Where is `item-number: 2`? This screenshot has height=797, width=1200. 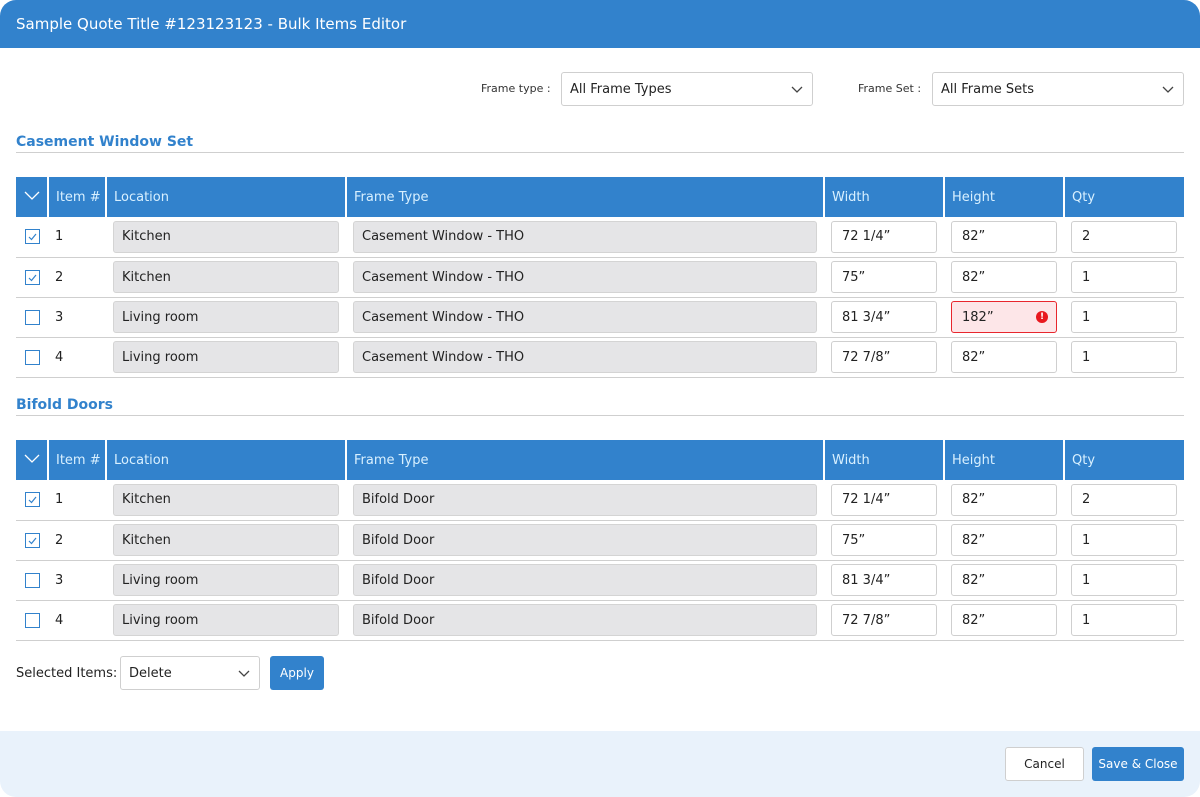 item-number: 2 is located at coordinates (77, 540).